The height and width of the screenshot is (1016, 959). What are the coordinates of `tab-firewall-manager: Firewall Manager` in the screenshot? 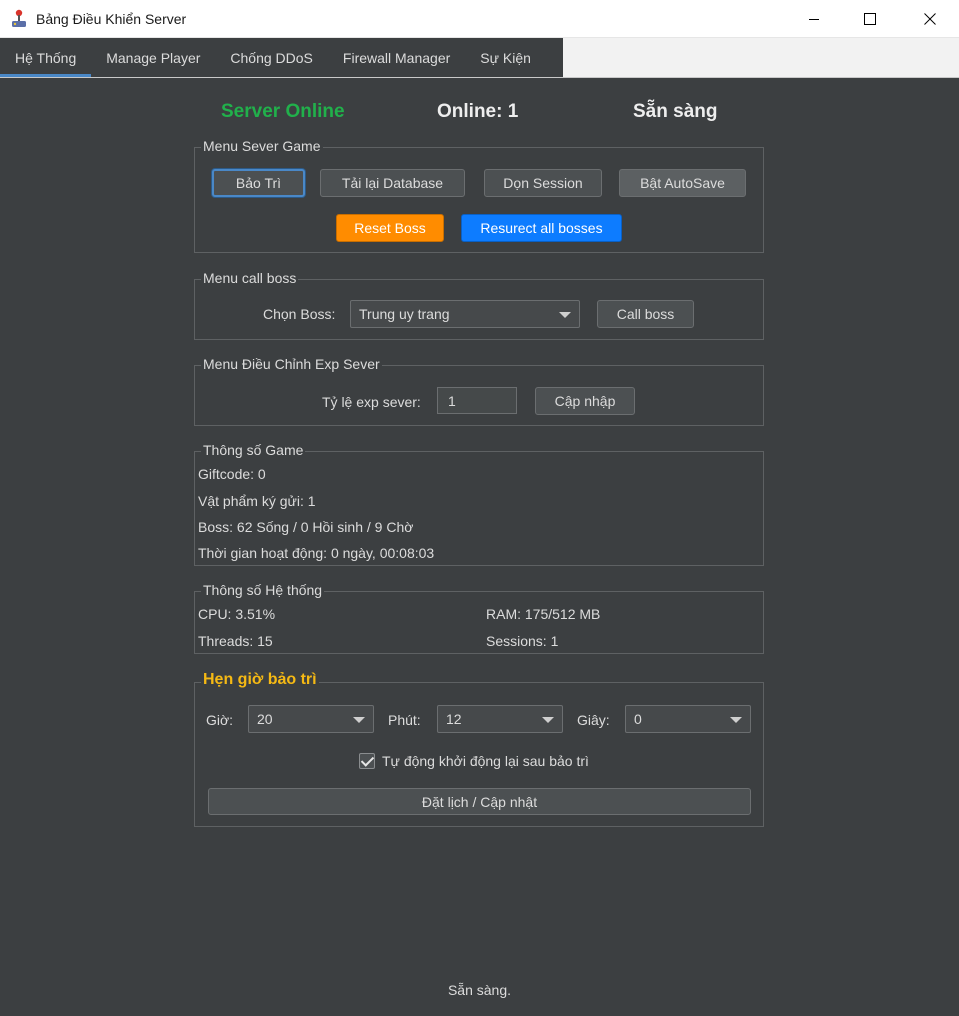 It's located at (396, 57).